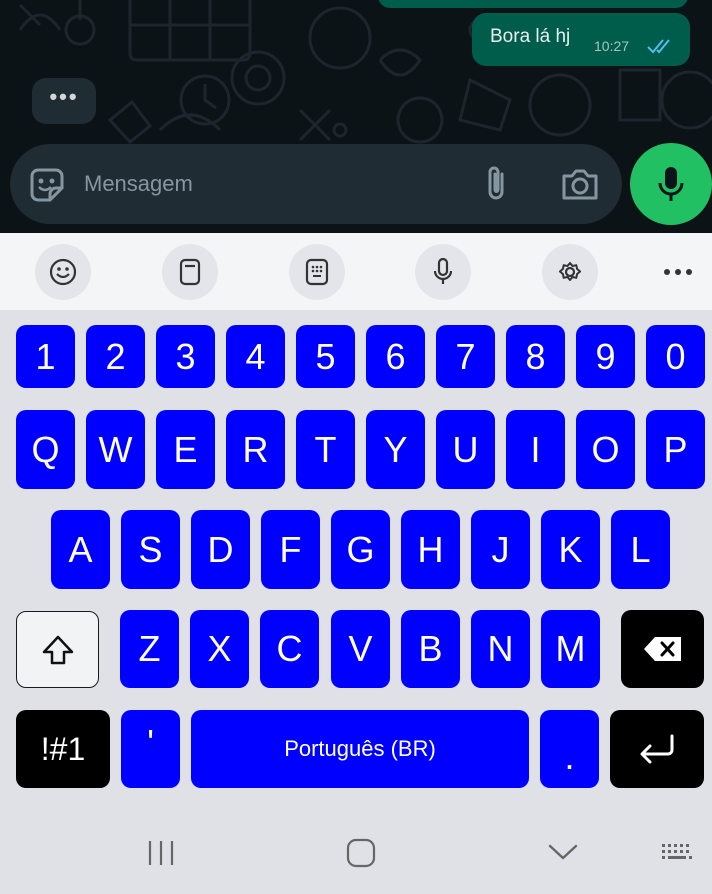 The width and height of the screenshot is (712, 894). What do you see at coordinates (185, 356) in the screenshot?
I see `key-3: 3` at bounding box center [185, 356].